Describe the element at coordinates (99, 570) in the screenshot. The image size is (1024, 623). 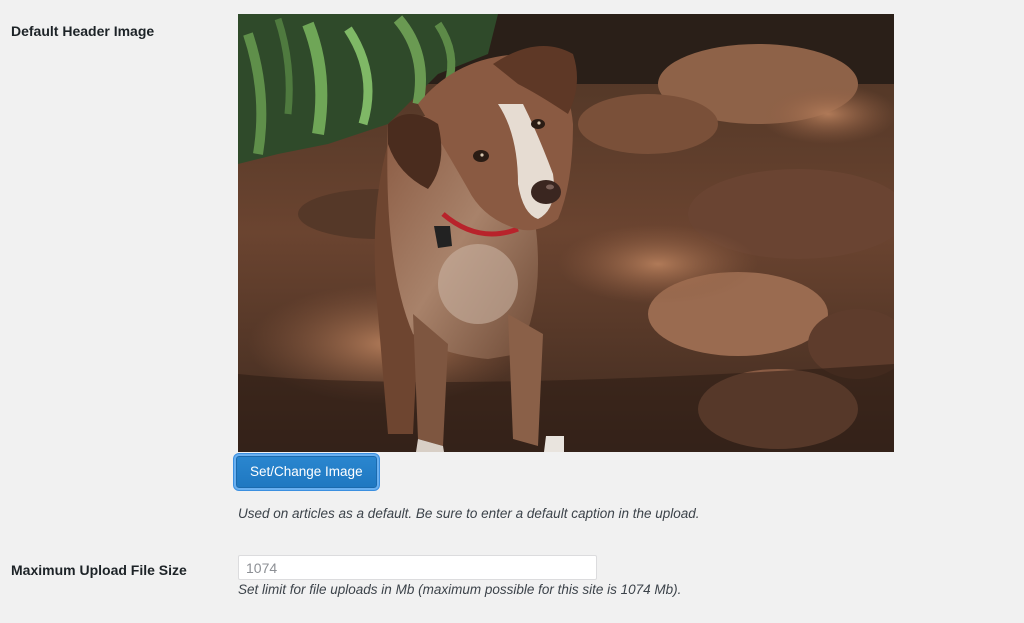
I see `max-upload-size-label: Maximum Upload File Size` at that location.